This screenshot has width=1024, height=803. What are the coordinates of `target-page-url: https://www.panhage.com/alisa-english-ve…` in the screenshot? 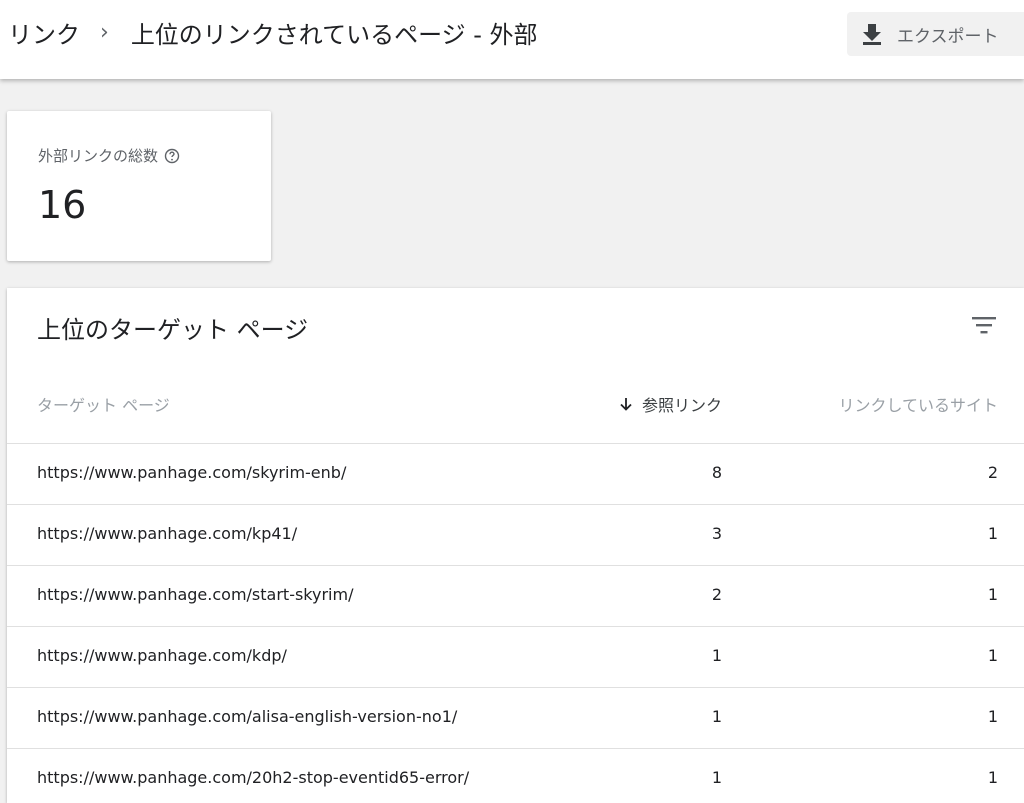 It's located at (247, 716).